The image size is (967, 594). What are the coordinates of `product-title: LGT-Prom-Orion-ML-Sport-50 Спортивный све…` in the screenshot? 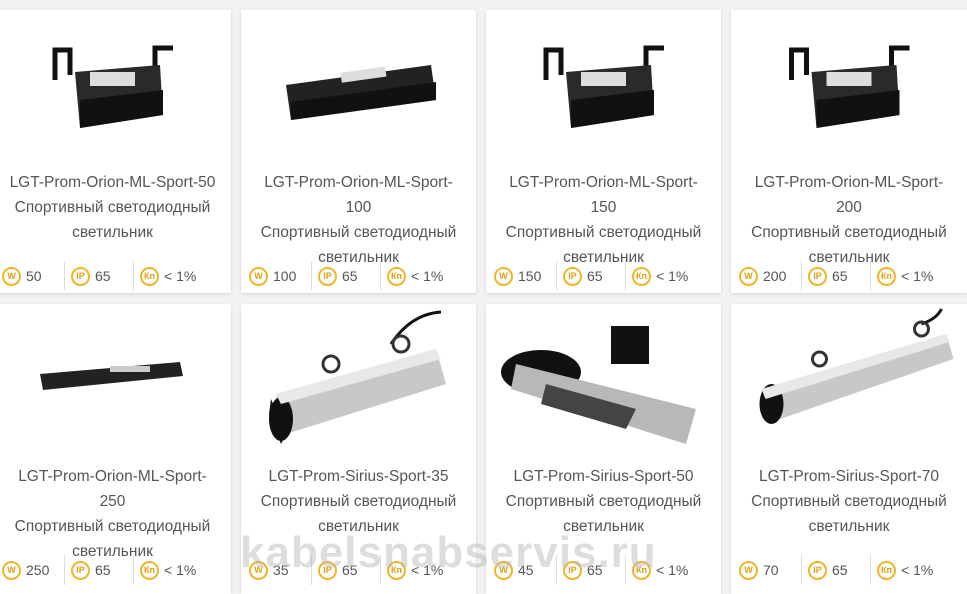 It's located at (115, 207).